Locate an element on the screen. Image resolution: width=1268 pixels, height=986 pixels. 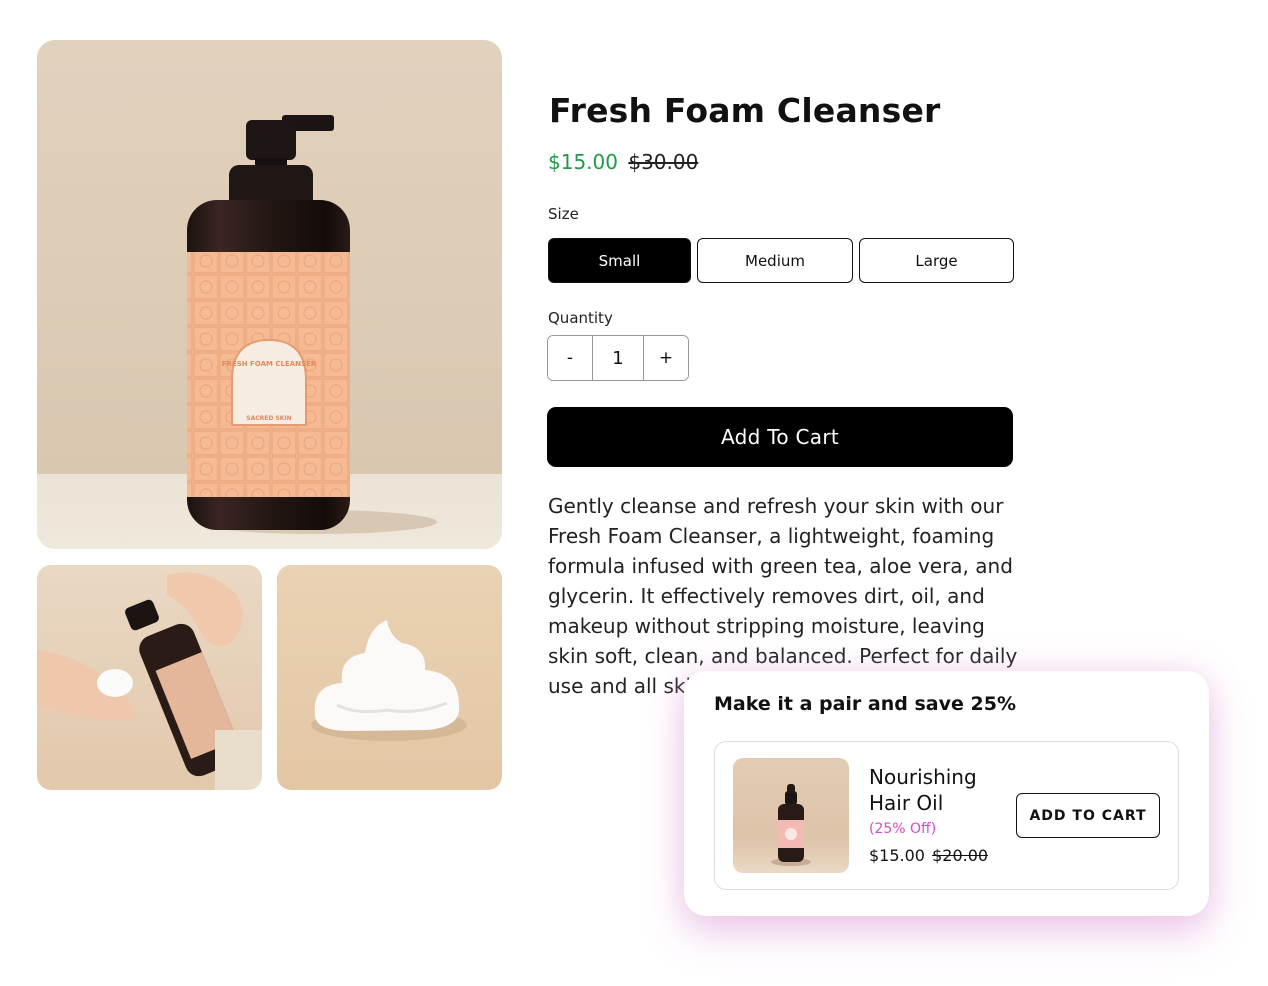
quantity-increment-button: + is located at coordinates (666, 358).